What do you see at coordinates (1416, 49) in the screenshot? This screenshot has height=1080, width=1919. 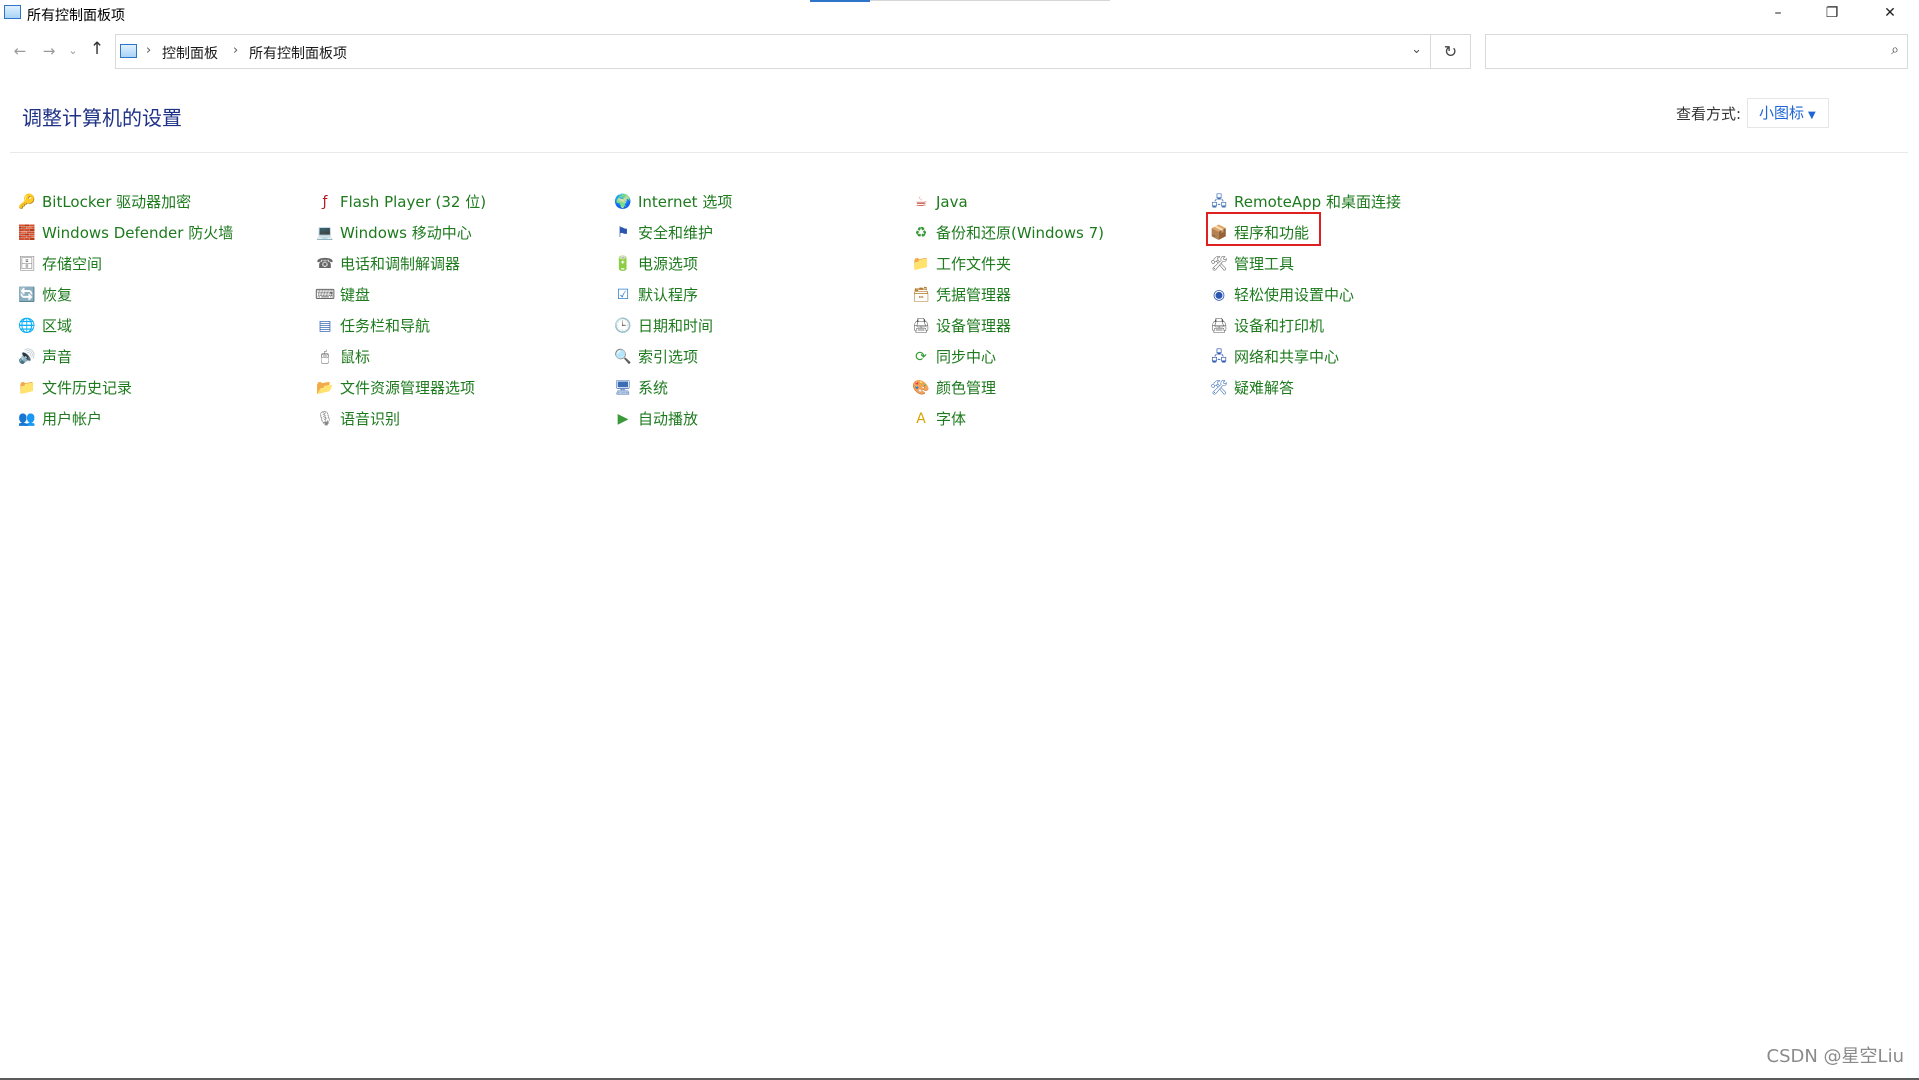 I see `address-dropdown-icon: ⌄` at bounding box center [1416, 49].